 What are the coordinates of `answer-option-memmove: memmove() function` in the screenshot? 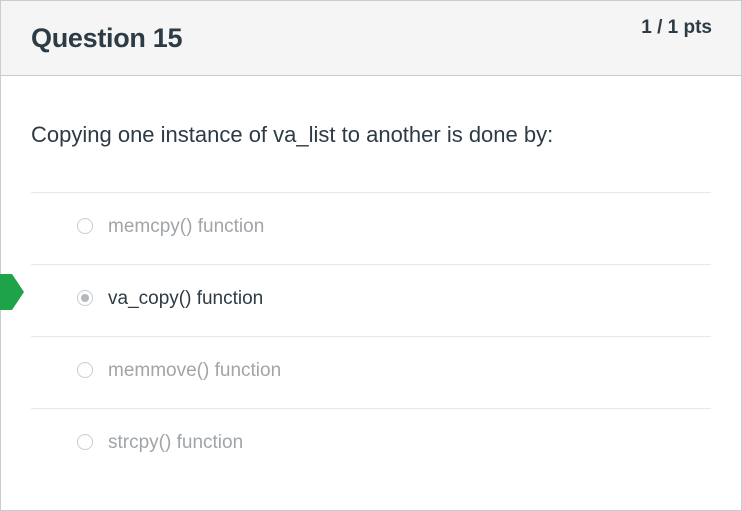 It's located at (371, 372).